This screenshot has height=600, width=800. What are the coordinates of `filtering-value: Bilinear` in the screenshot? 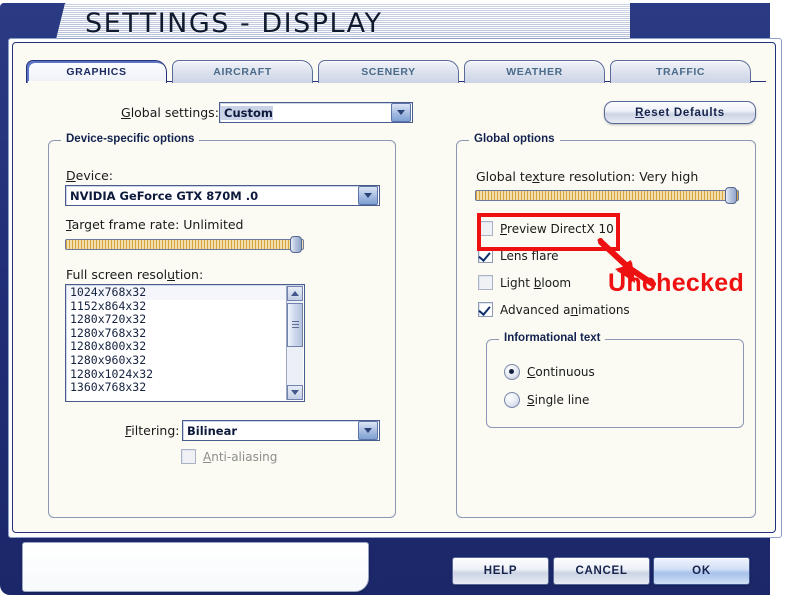 It's located at (212, 430).